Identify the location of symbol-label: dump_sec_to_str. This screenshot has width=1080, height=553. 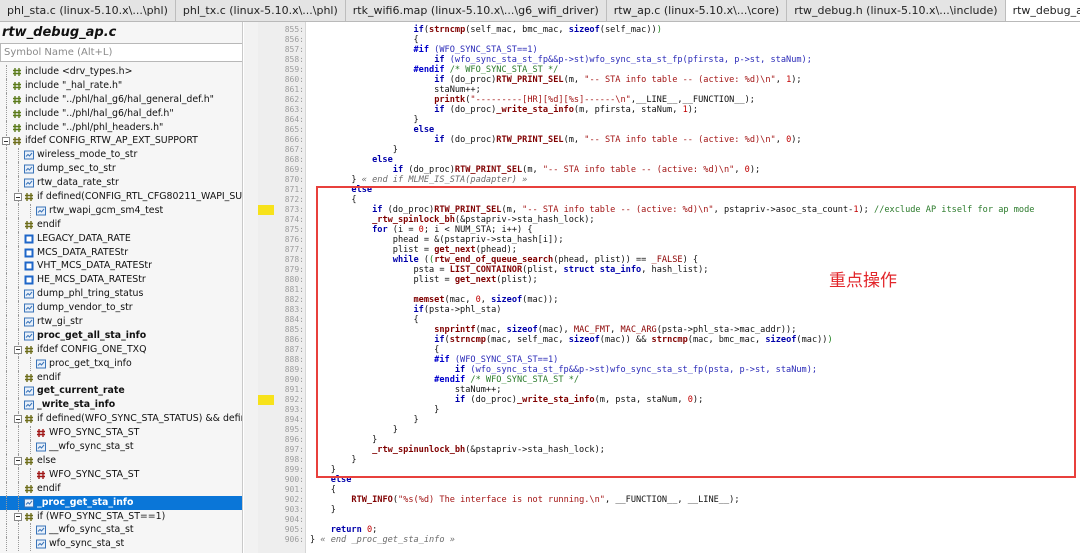
(76, 169).